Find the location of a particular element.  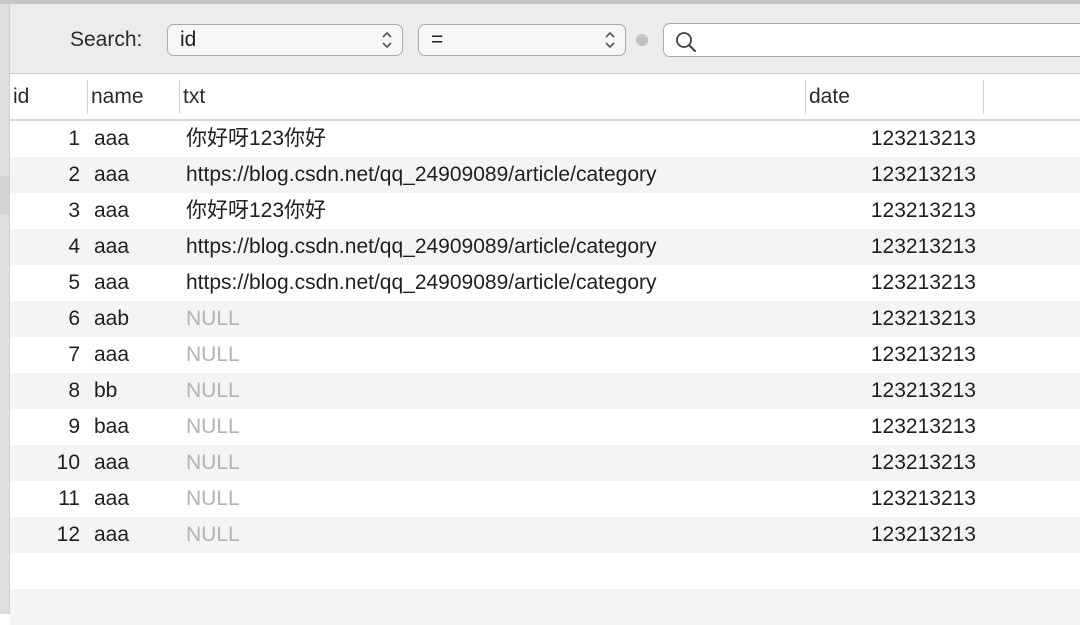

table-row: 7 aaa NULL 123213213 is located at coordinates (545, 355).